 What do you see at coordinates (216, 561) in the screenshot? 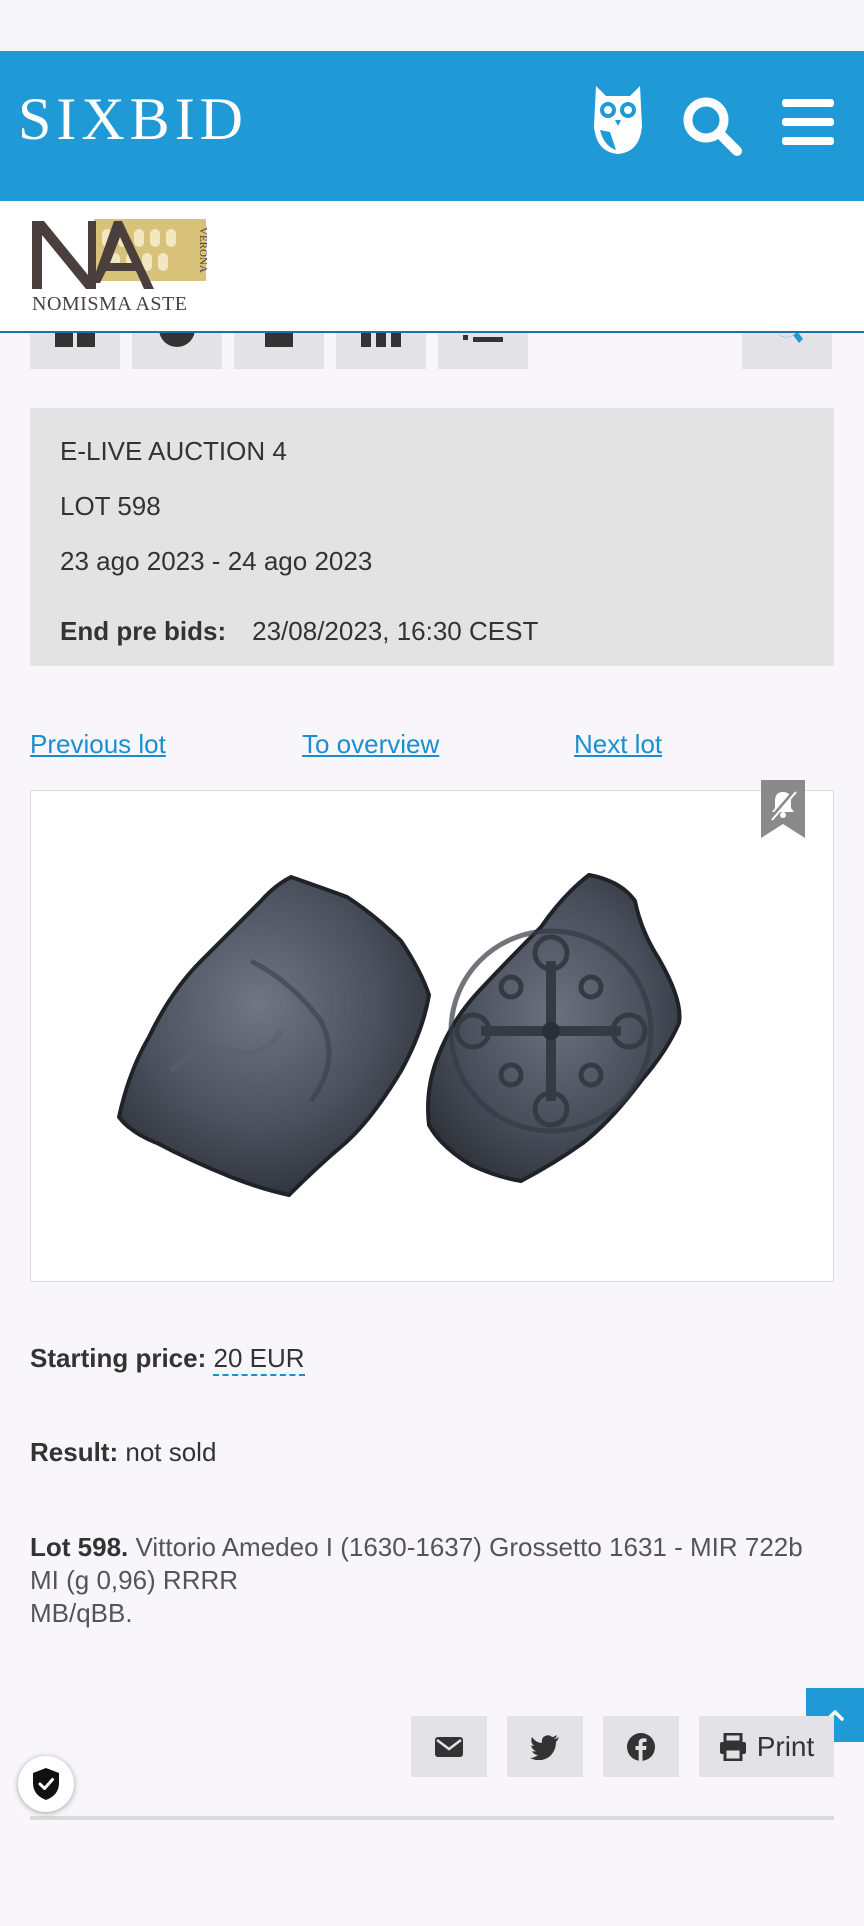
I see `auction-dates: 23 ago 2023 - 24 ago 2023` at bounding box center [216, 561].